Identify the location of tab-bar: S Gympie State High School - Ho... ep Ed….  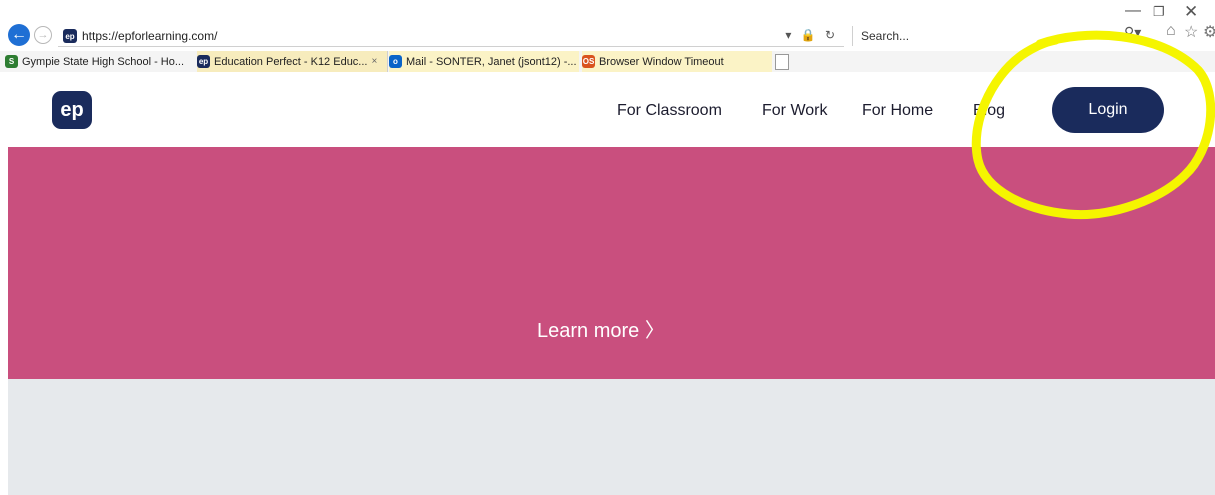
(607, 62).